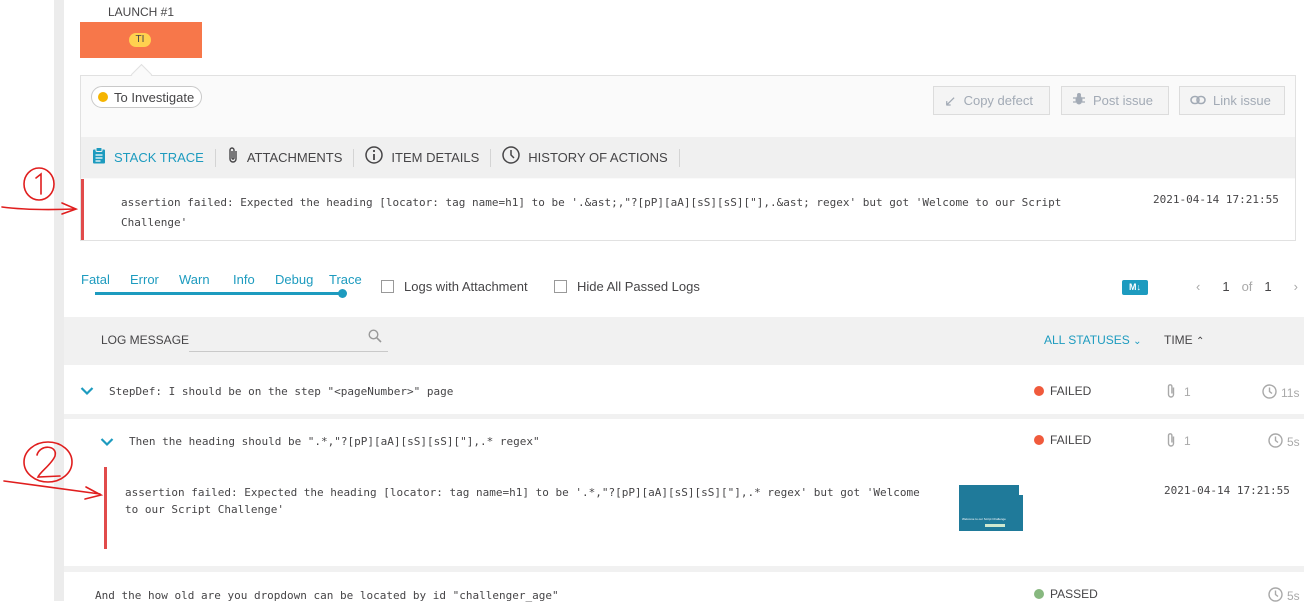 This screenshot has width=1304, height=605. What do you see at coordinates (1198, 100) in the screenshot?
I see `link-icon` at bounding box center [1198, 100].